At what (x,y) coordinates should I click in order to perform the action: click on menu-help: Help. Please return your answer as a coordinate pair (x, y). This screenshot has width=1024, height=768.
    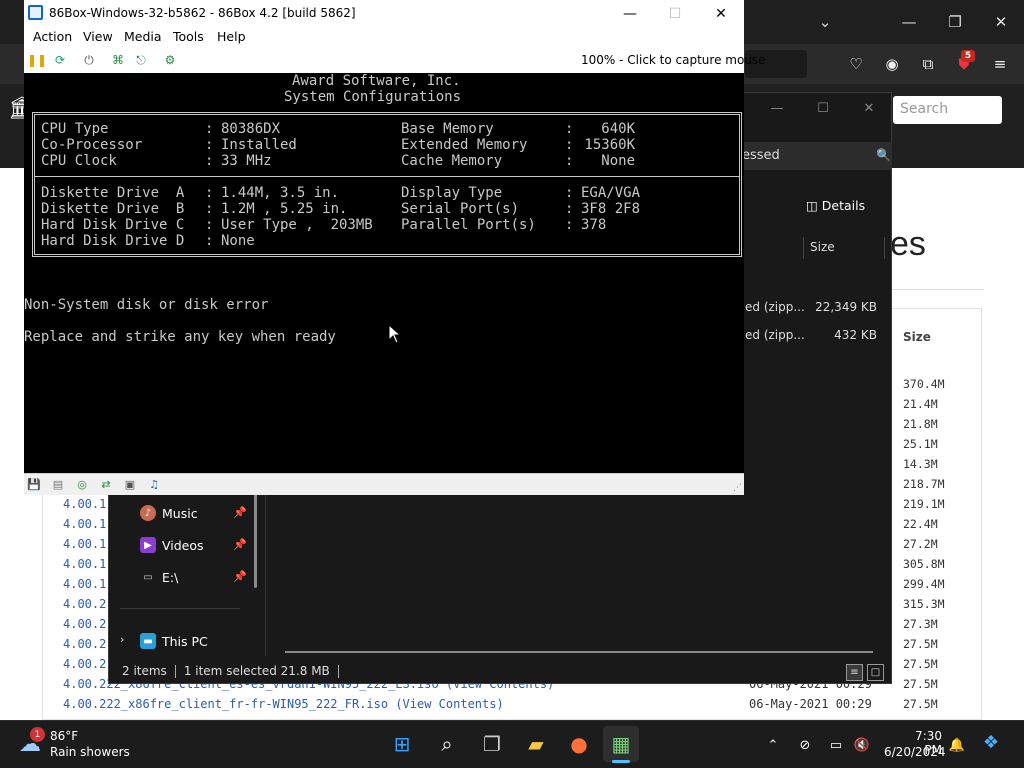
    Looking at the image, I should click on (231, 36).